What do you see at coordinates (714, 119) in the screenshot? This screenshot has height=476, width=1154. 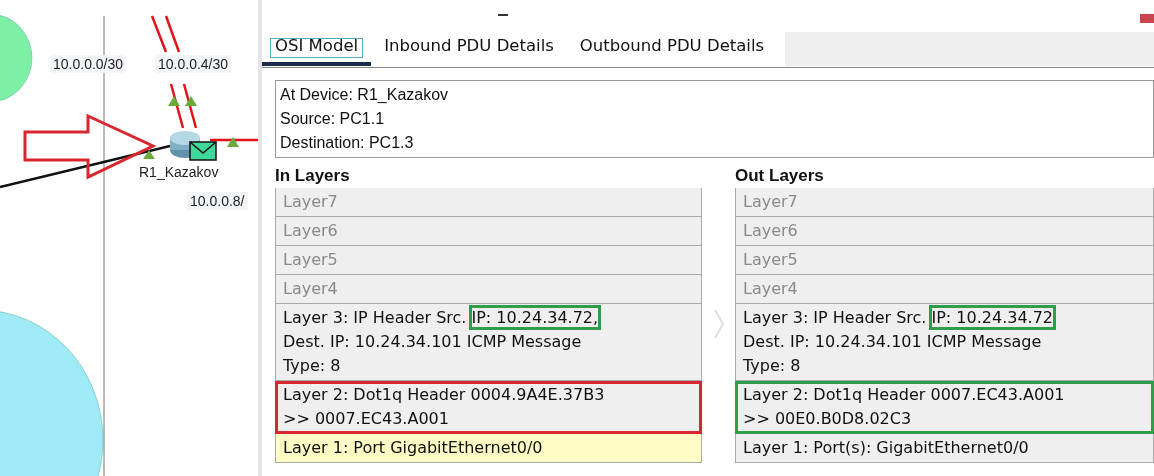 I see `info-text: At Device: R1_Kazakov Source: PC1.1 Destination: PC1.3` at bounding box center [714, 119].